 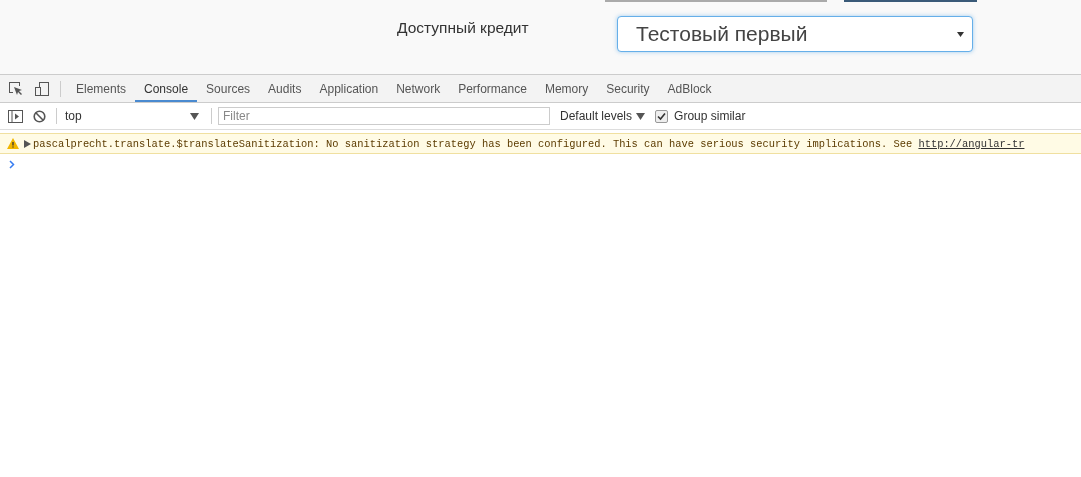 What do you see at coordinates (463, 28) in the screenshot?
I see `field-label: Доступный кредит` at bounding box center [463, 28].